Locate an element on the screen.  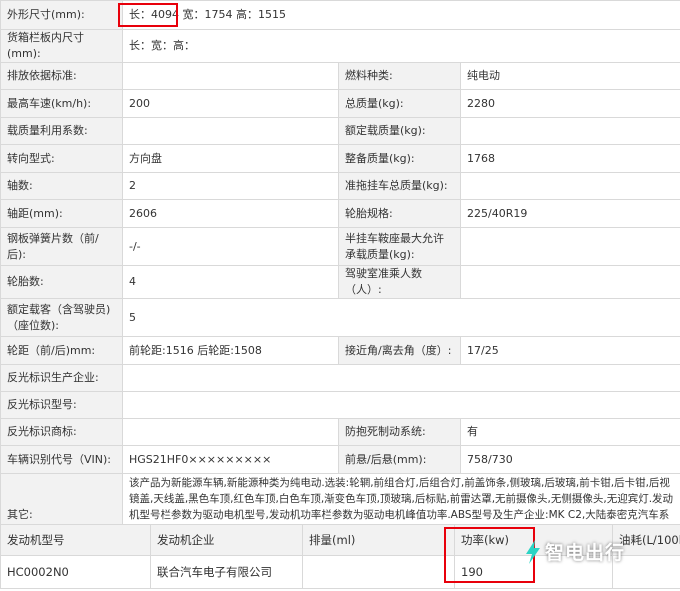
tire-spec-value: 225/40R19 is located at coordinates (569, 213).